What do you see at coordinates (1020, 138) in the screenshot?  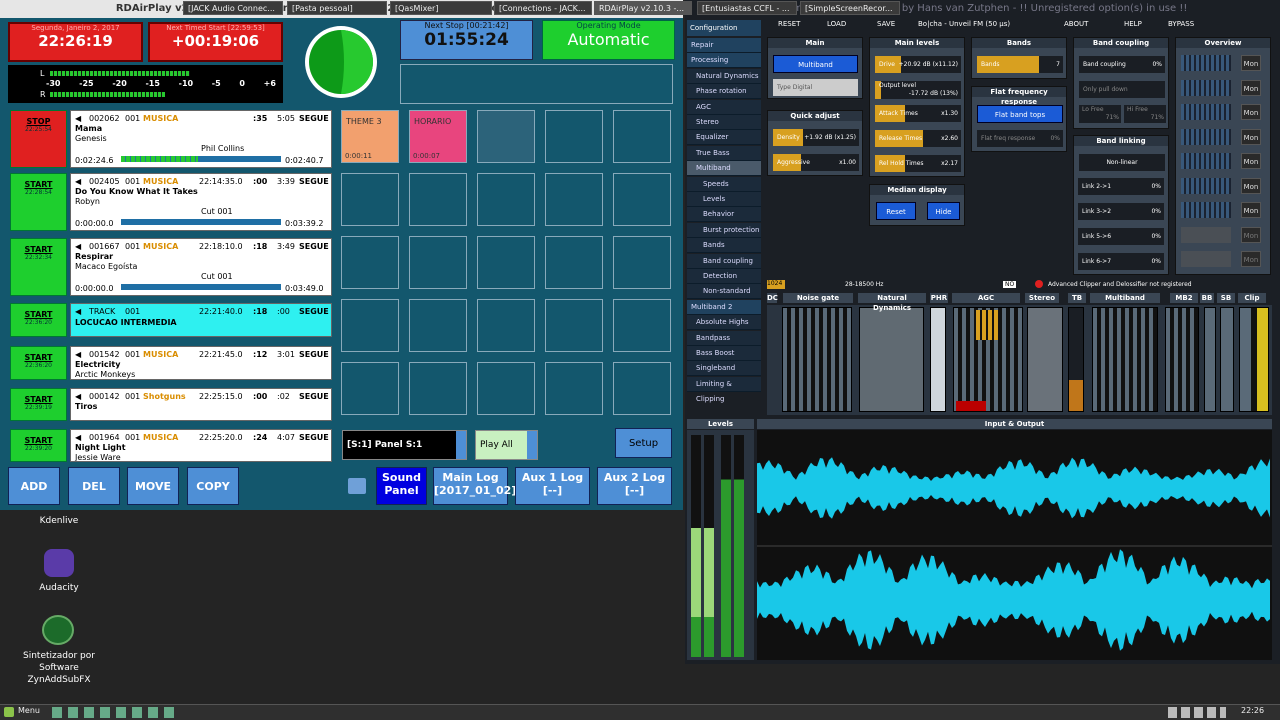 I see `flat-freq-slider: Flat freq response 0%` at bounding box center [1020, 138].